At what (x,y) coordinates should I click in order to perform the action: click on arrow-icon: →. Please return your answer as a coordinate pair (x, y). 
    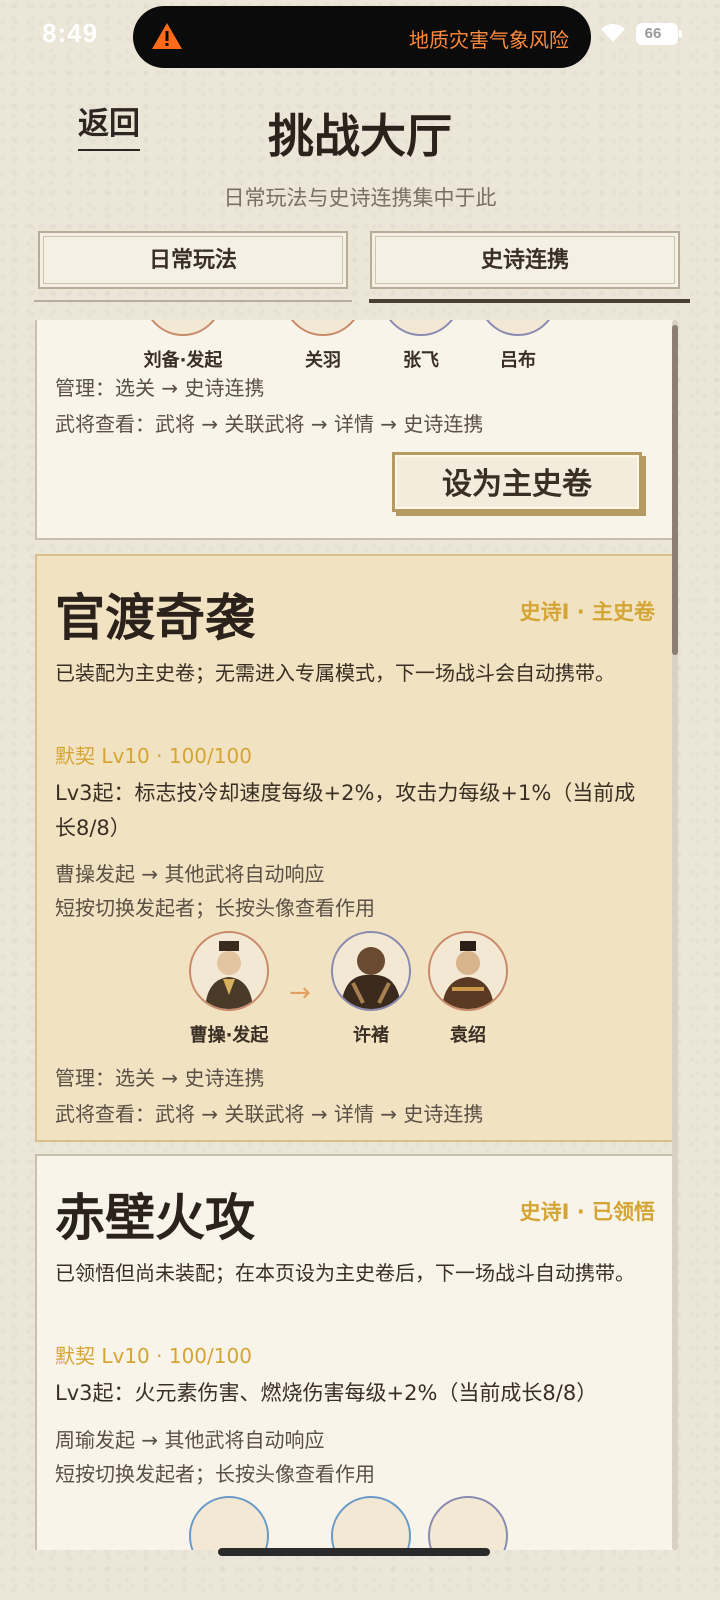
    Looking at the image, I should click on (300, 993).